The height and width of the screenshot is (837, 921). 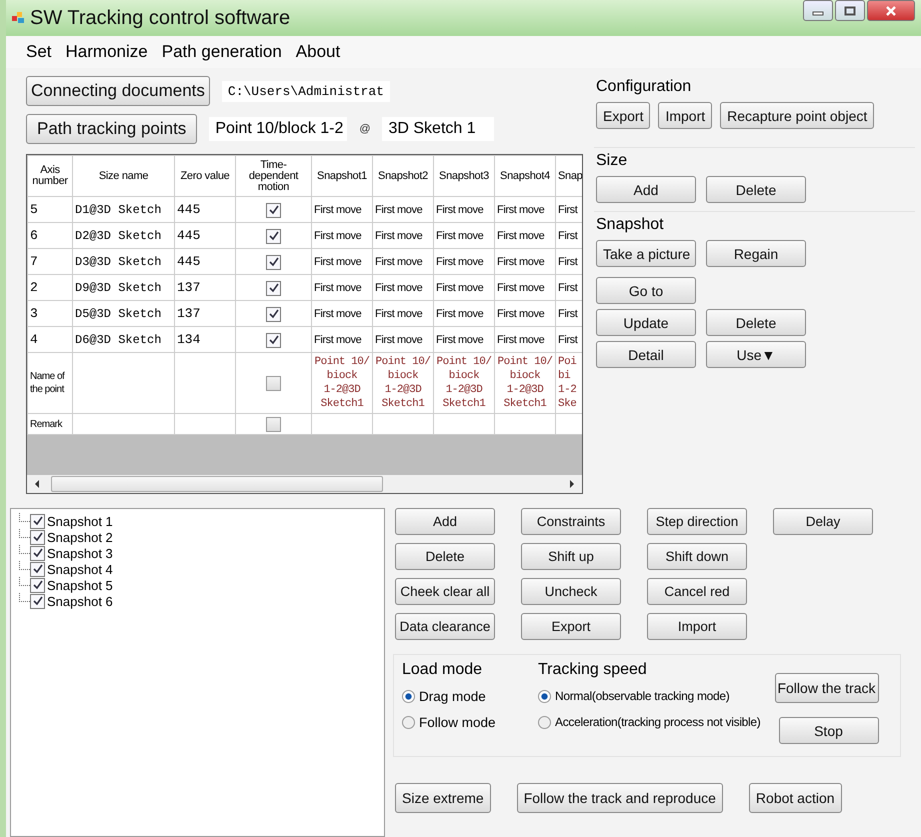 What do you see at coordinates (342, 383) in the screenshot?
I see `table-cell: Point 10/ biock 1-2@3D Sketch1` at bounding box center [342, 383].